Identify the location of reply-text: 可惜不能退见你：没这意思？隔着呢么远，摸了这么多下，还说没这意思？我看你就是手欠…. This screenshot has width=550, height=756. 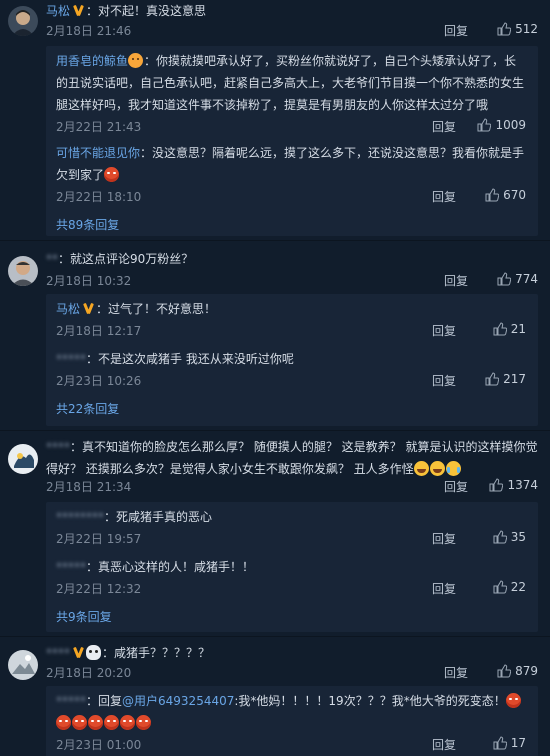
(290, 164).